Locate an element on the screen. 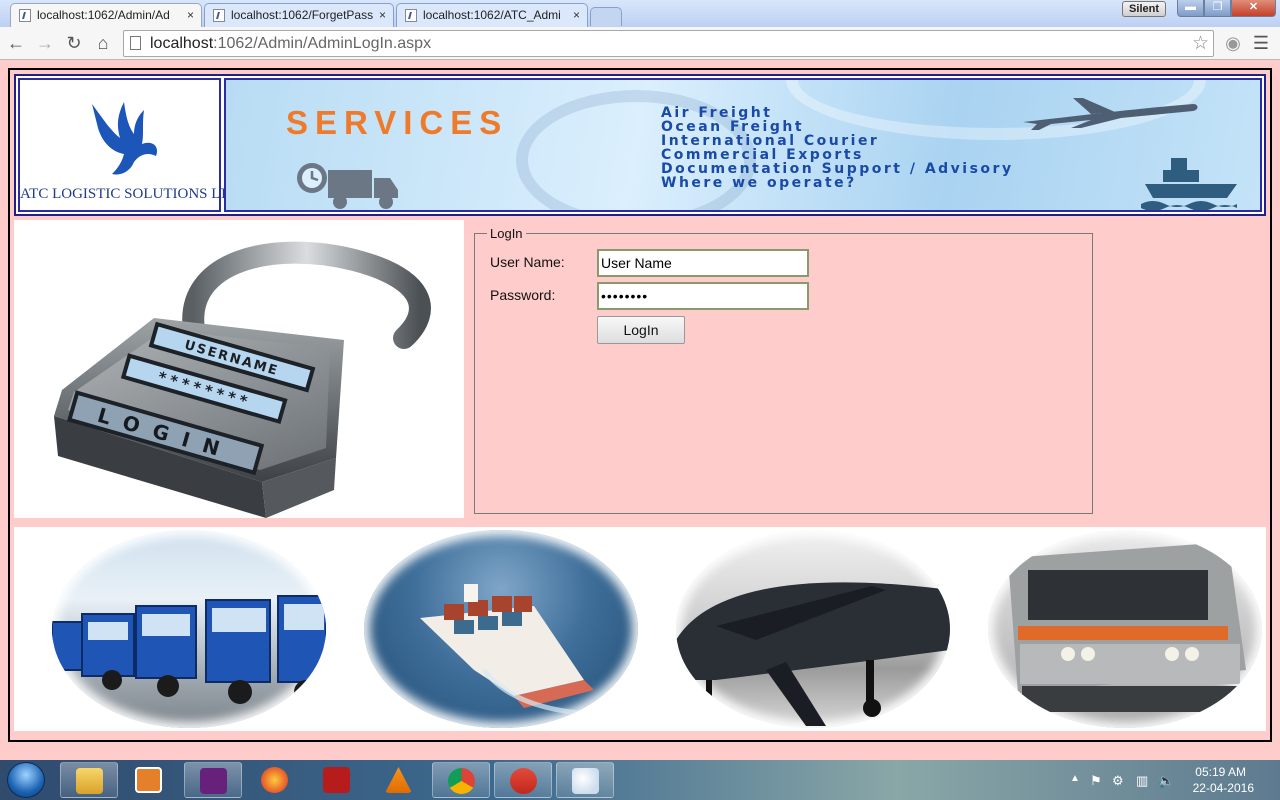  service-item: Ocean Freight is located at coordinates (837, 127).